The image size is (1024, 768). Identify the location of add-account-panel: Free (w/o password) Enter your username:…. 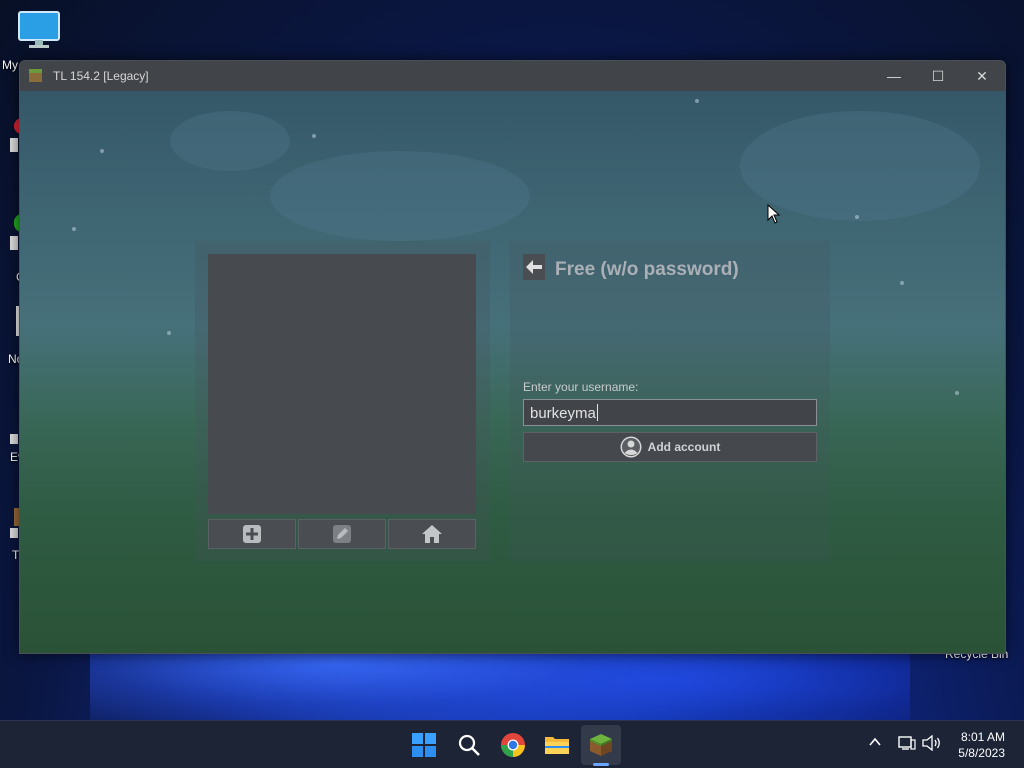
(670, 401).